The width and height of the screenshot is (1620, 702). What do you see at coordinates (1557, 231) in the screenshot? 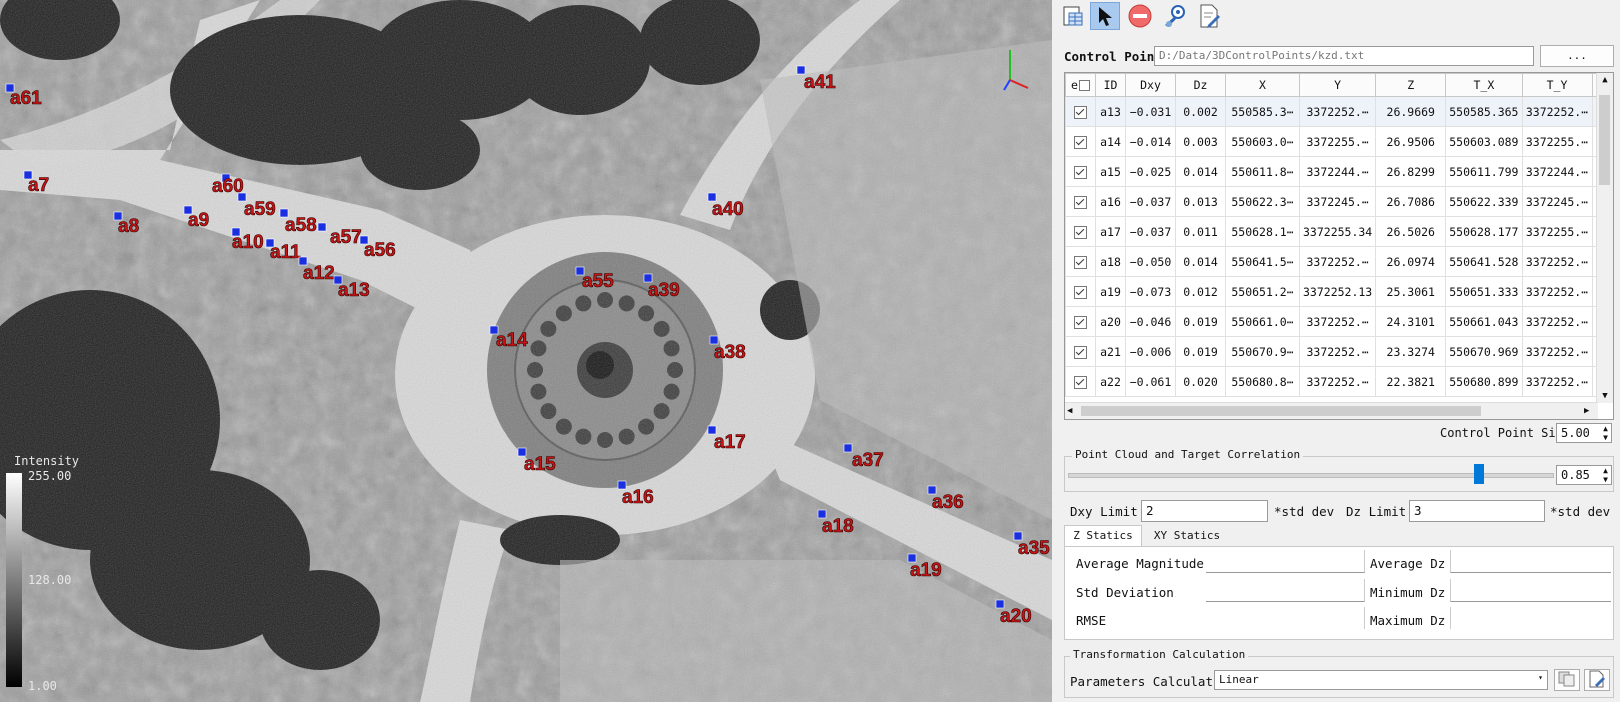
I see `cell-ty: 3372255.⋯` at bounding box center [1557, 231].